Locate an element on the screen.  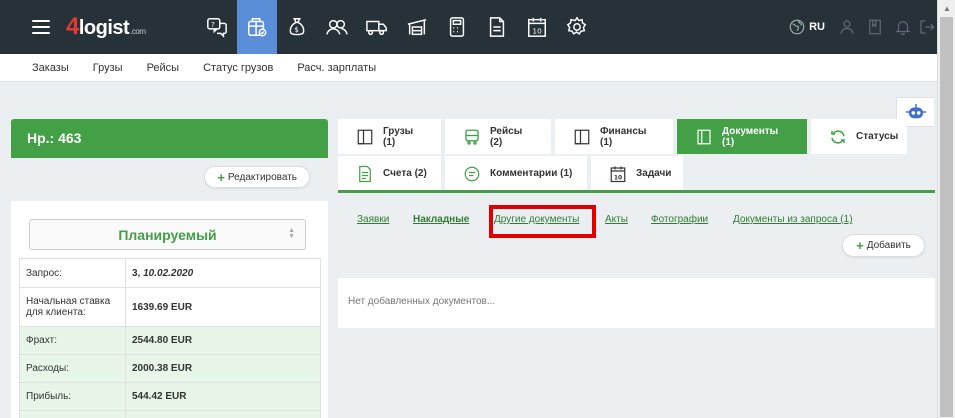
link-acts: Акты is located at coordinates (616, 219).